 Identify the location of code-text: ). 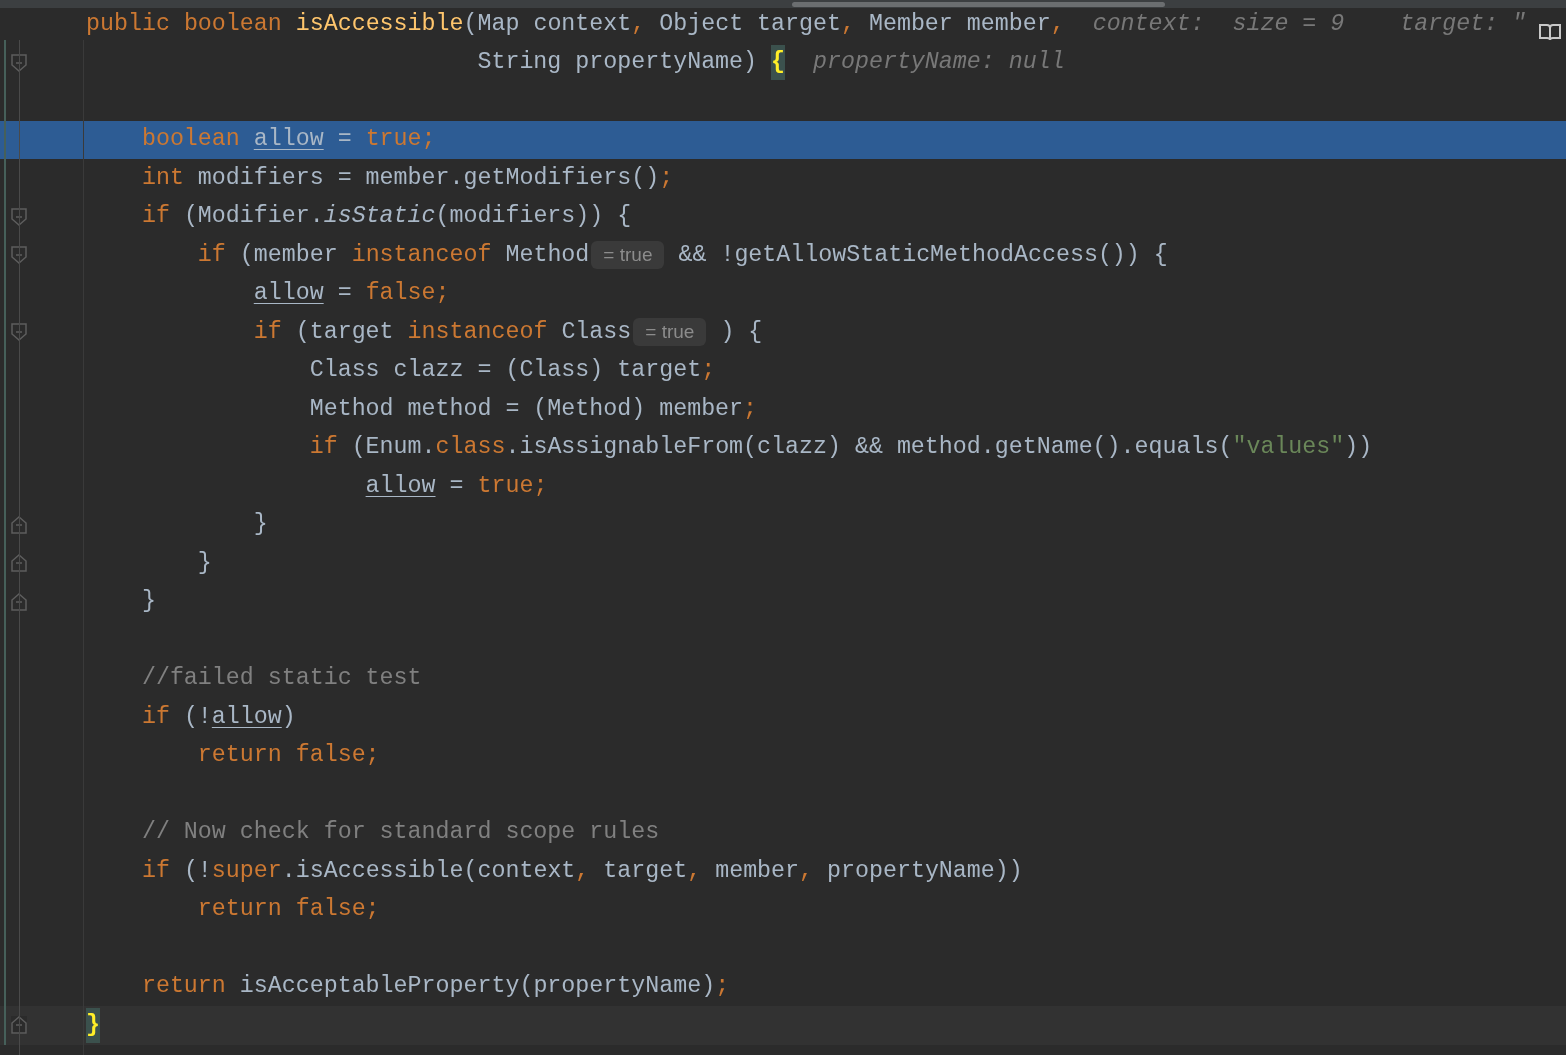
(288, 717).